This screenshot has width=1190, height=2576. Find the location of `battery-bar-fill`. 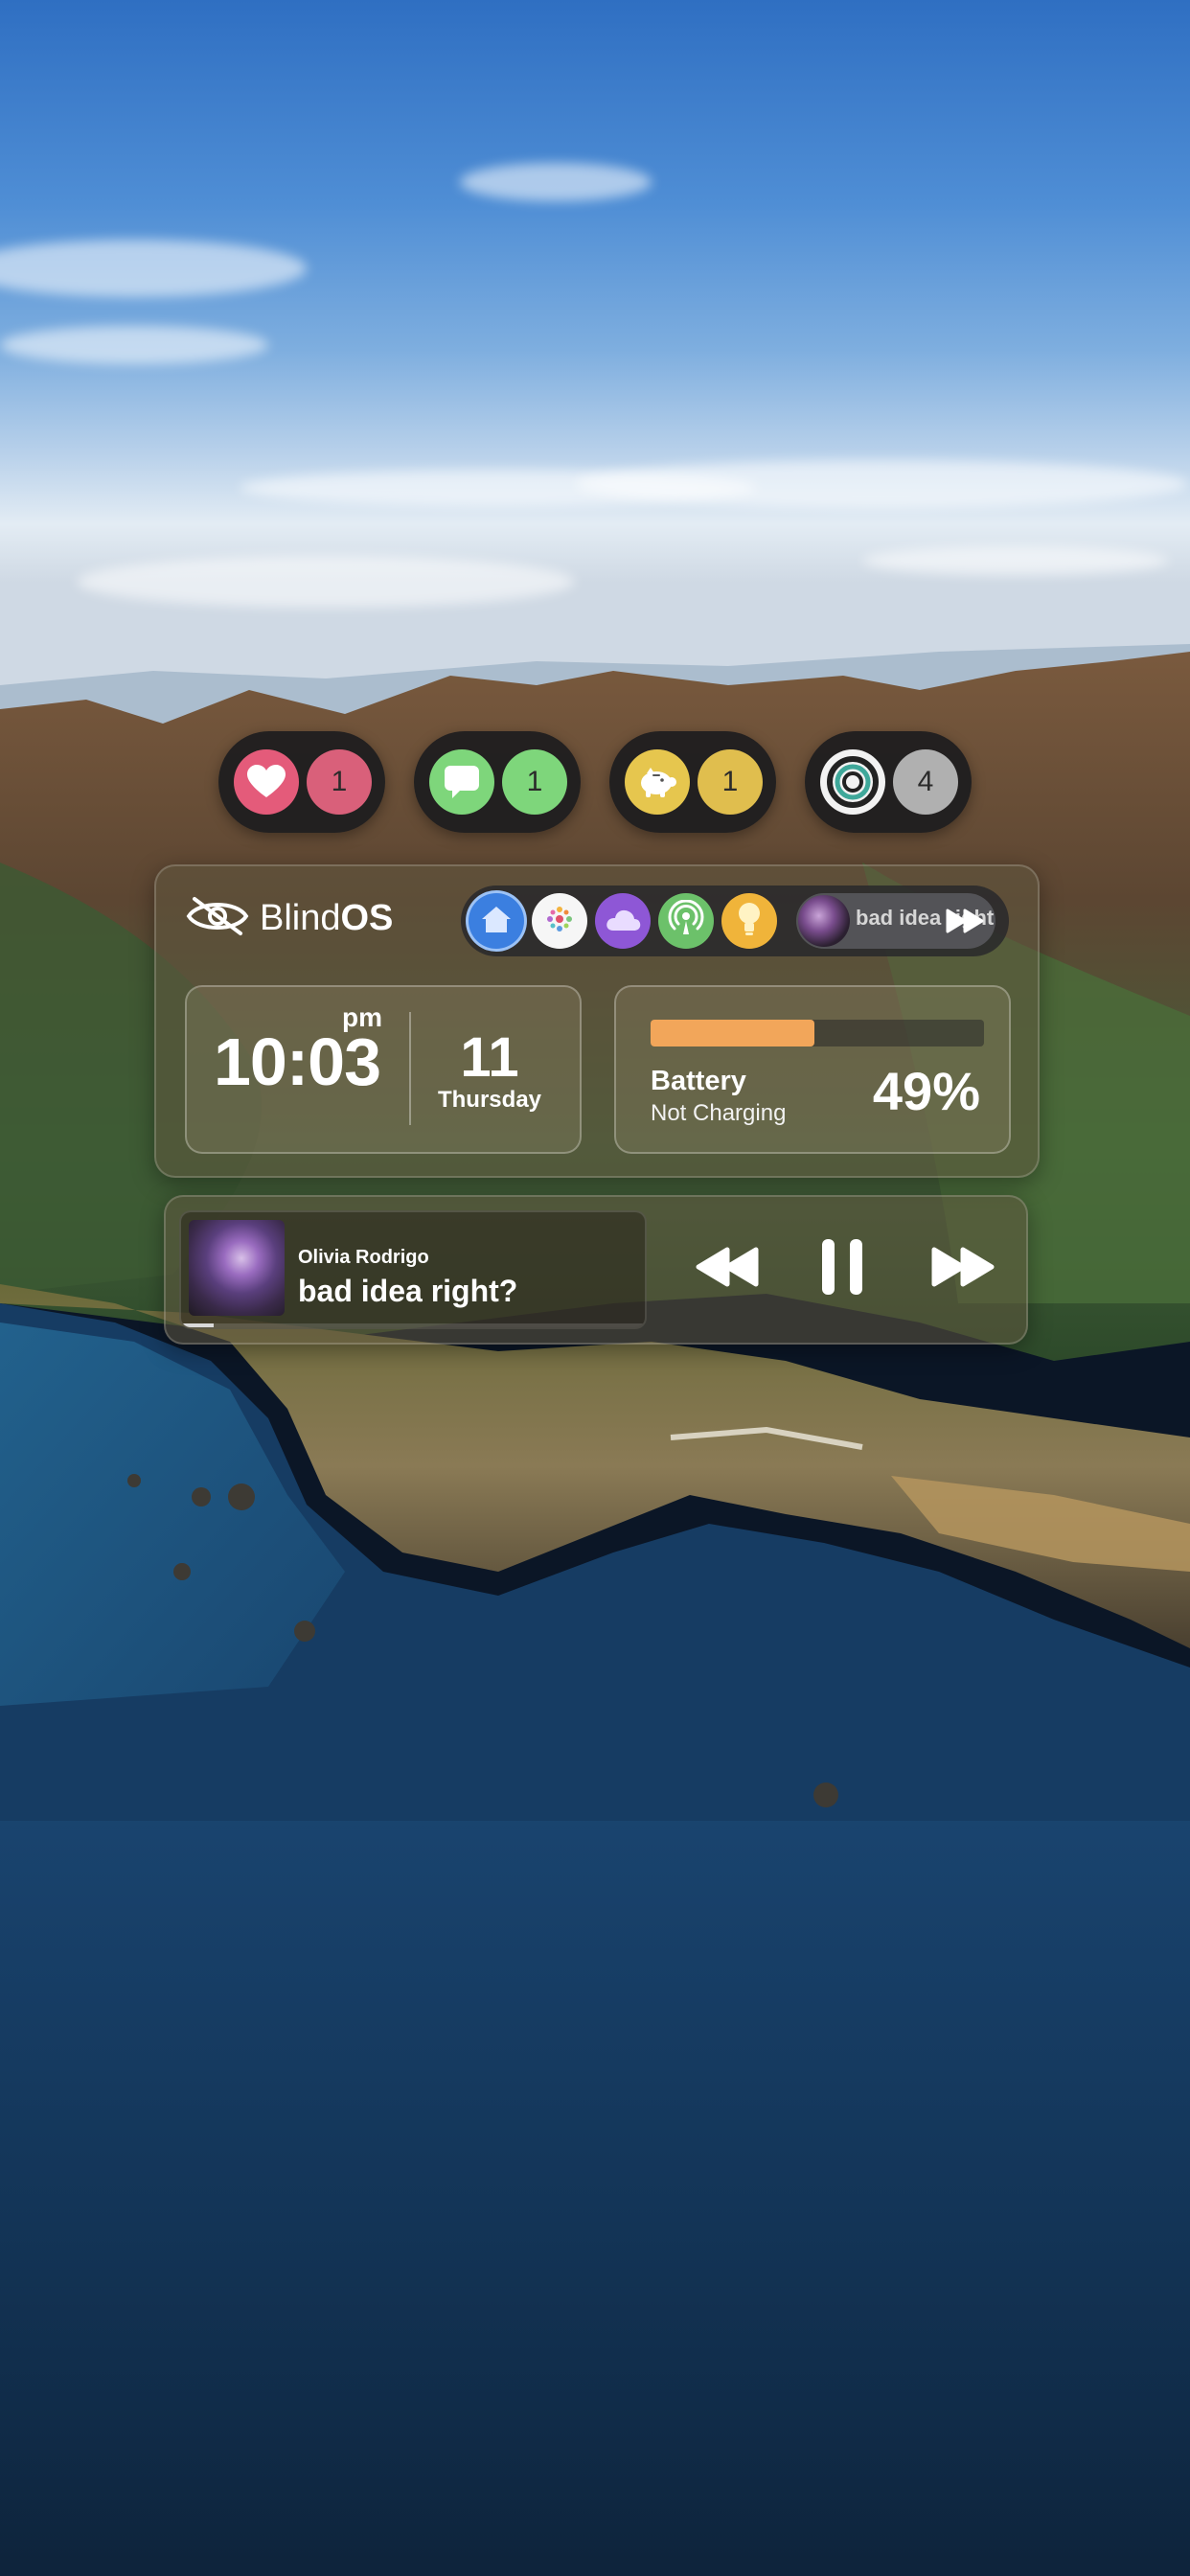

battery-bar-fill is located at coordinates (732, 1033).